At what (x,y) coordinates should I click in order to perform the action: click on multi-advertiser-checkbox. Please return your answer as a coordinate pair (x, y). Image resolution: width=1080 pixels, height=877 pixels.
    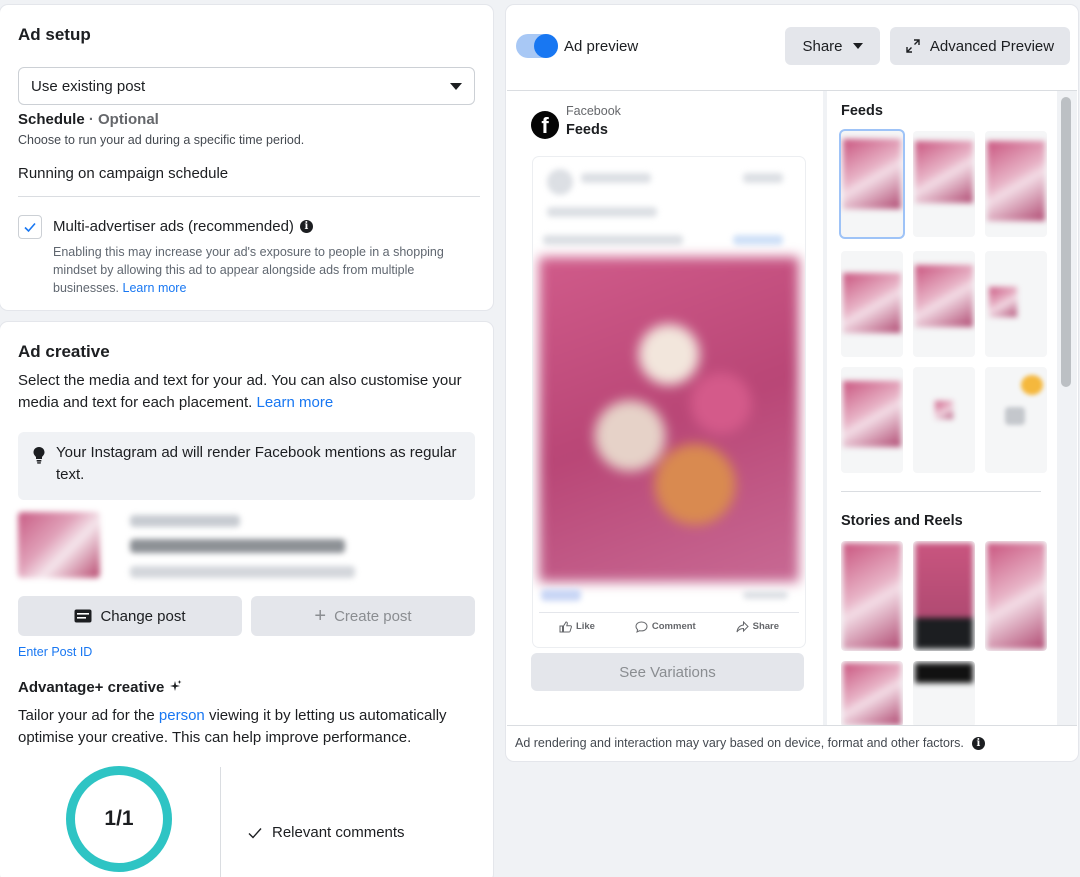
    Looking at the image, I should click on (30, 227).